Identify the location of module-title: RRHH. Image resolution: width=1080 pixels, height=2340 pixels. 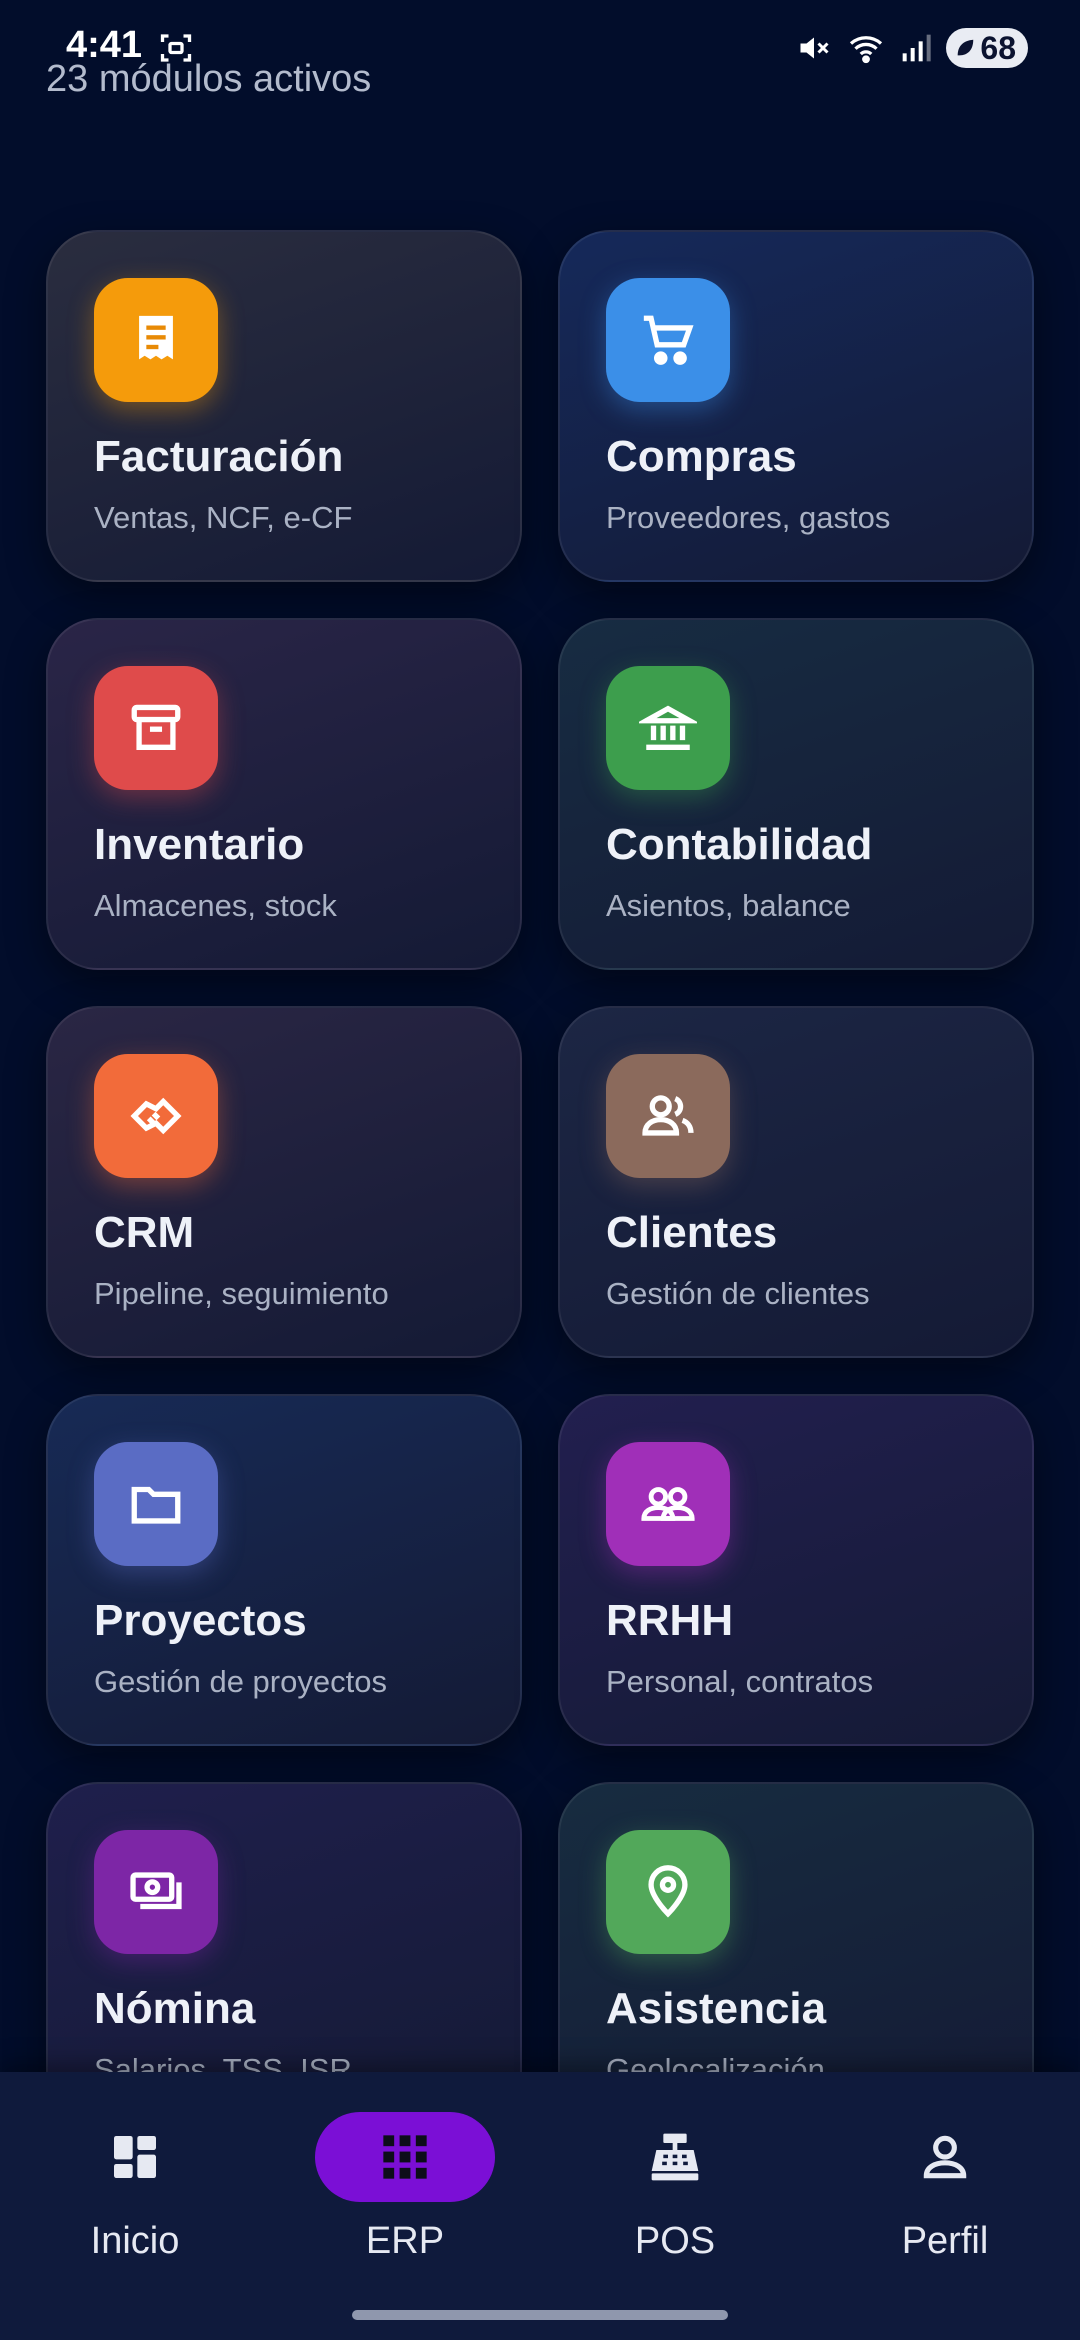
(670, 1620).